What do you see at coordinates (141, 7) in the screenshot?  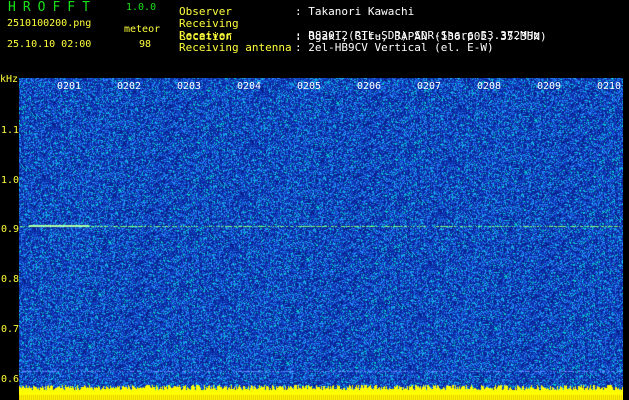 I see `app-version: 1.0.0` at bounding box center [141, 7].